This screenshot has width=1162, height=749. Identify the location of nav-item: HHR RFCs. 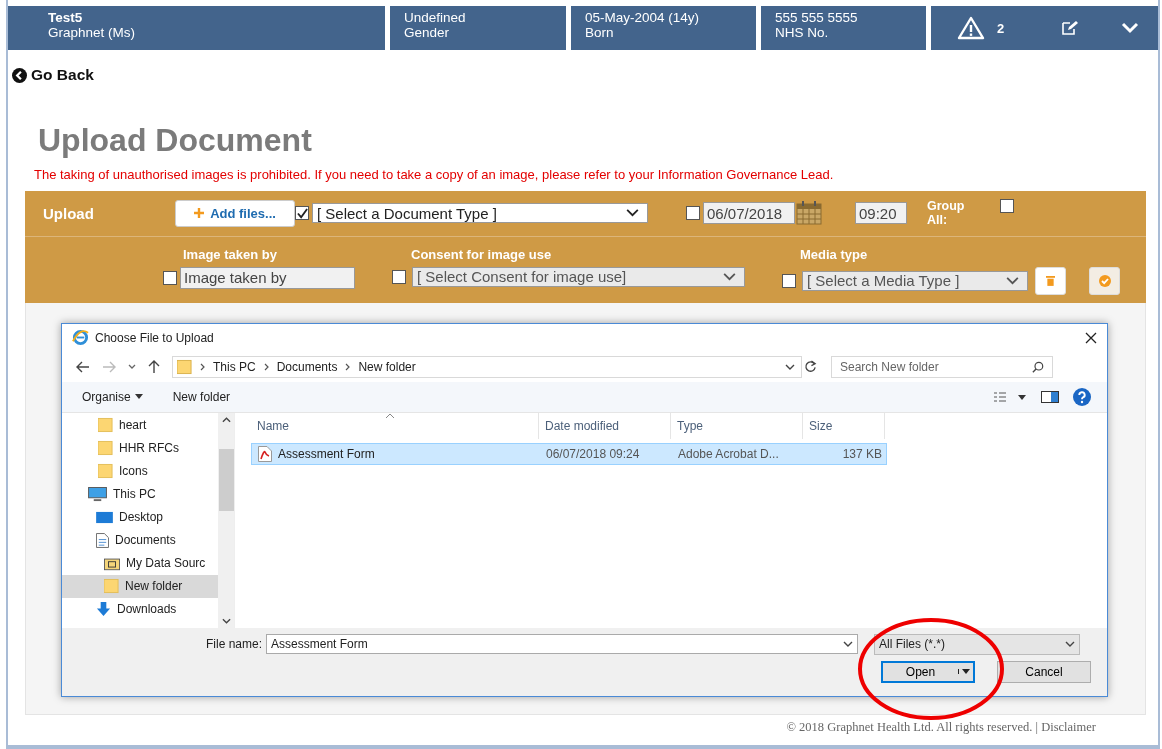
(140, 448).